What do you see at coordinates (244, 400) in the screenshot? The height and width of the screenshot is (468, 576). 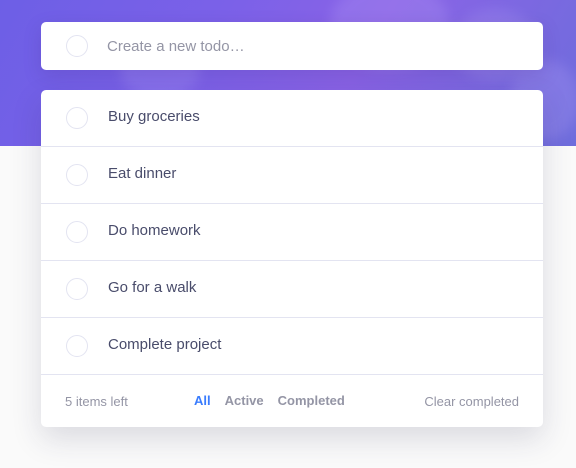 I see `filter-active: Active` at bounding box center [244, 400].